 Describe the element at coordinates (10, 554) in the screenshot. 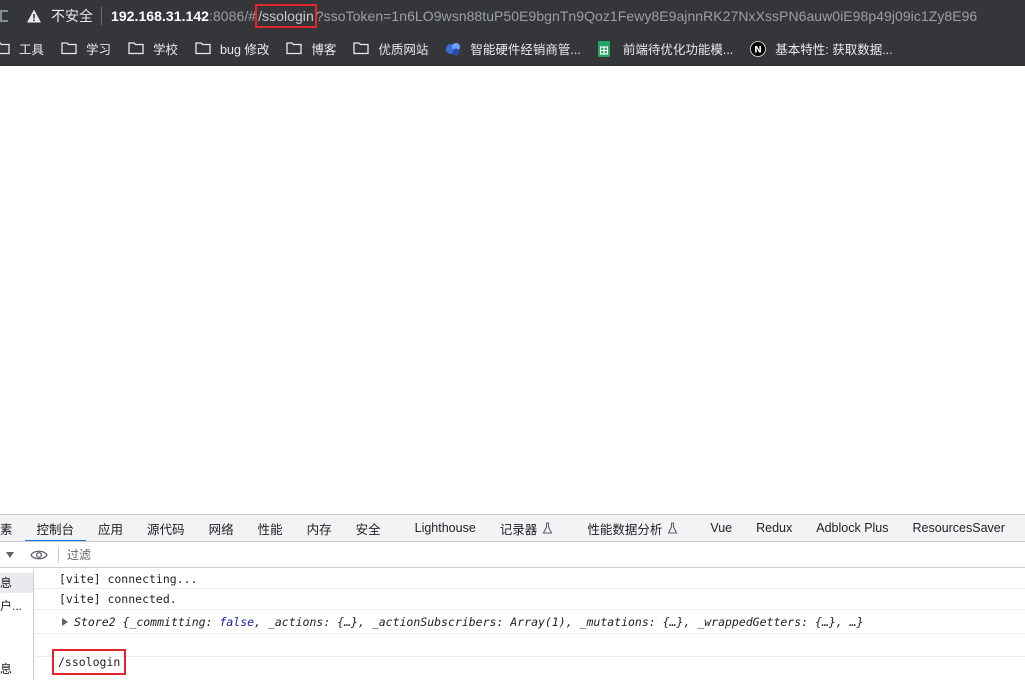

I see `chevron-down-icon` at that location.